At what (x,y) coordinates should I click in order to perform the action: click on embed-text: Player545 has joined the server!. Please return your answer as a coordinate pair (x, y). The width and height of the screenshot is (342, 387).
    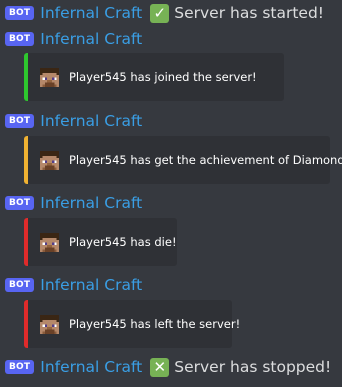
    Looking at the image, I should click on (163, 77).